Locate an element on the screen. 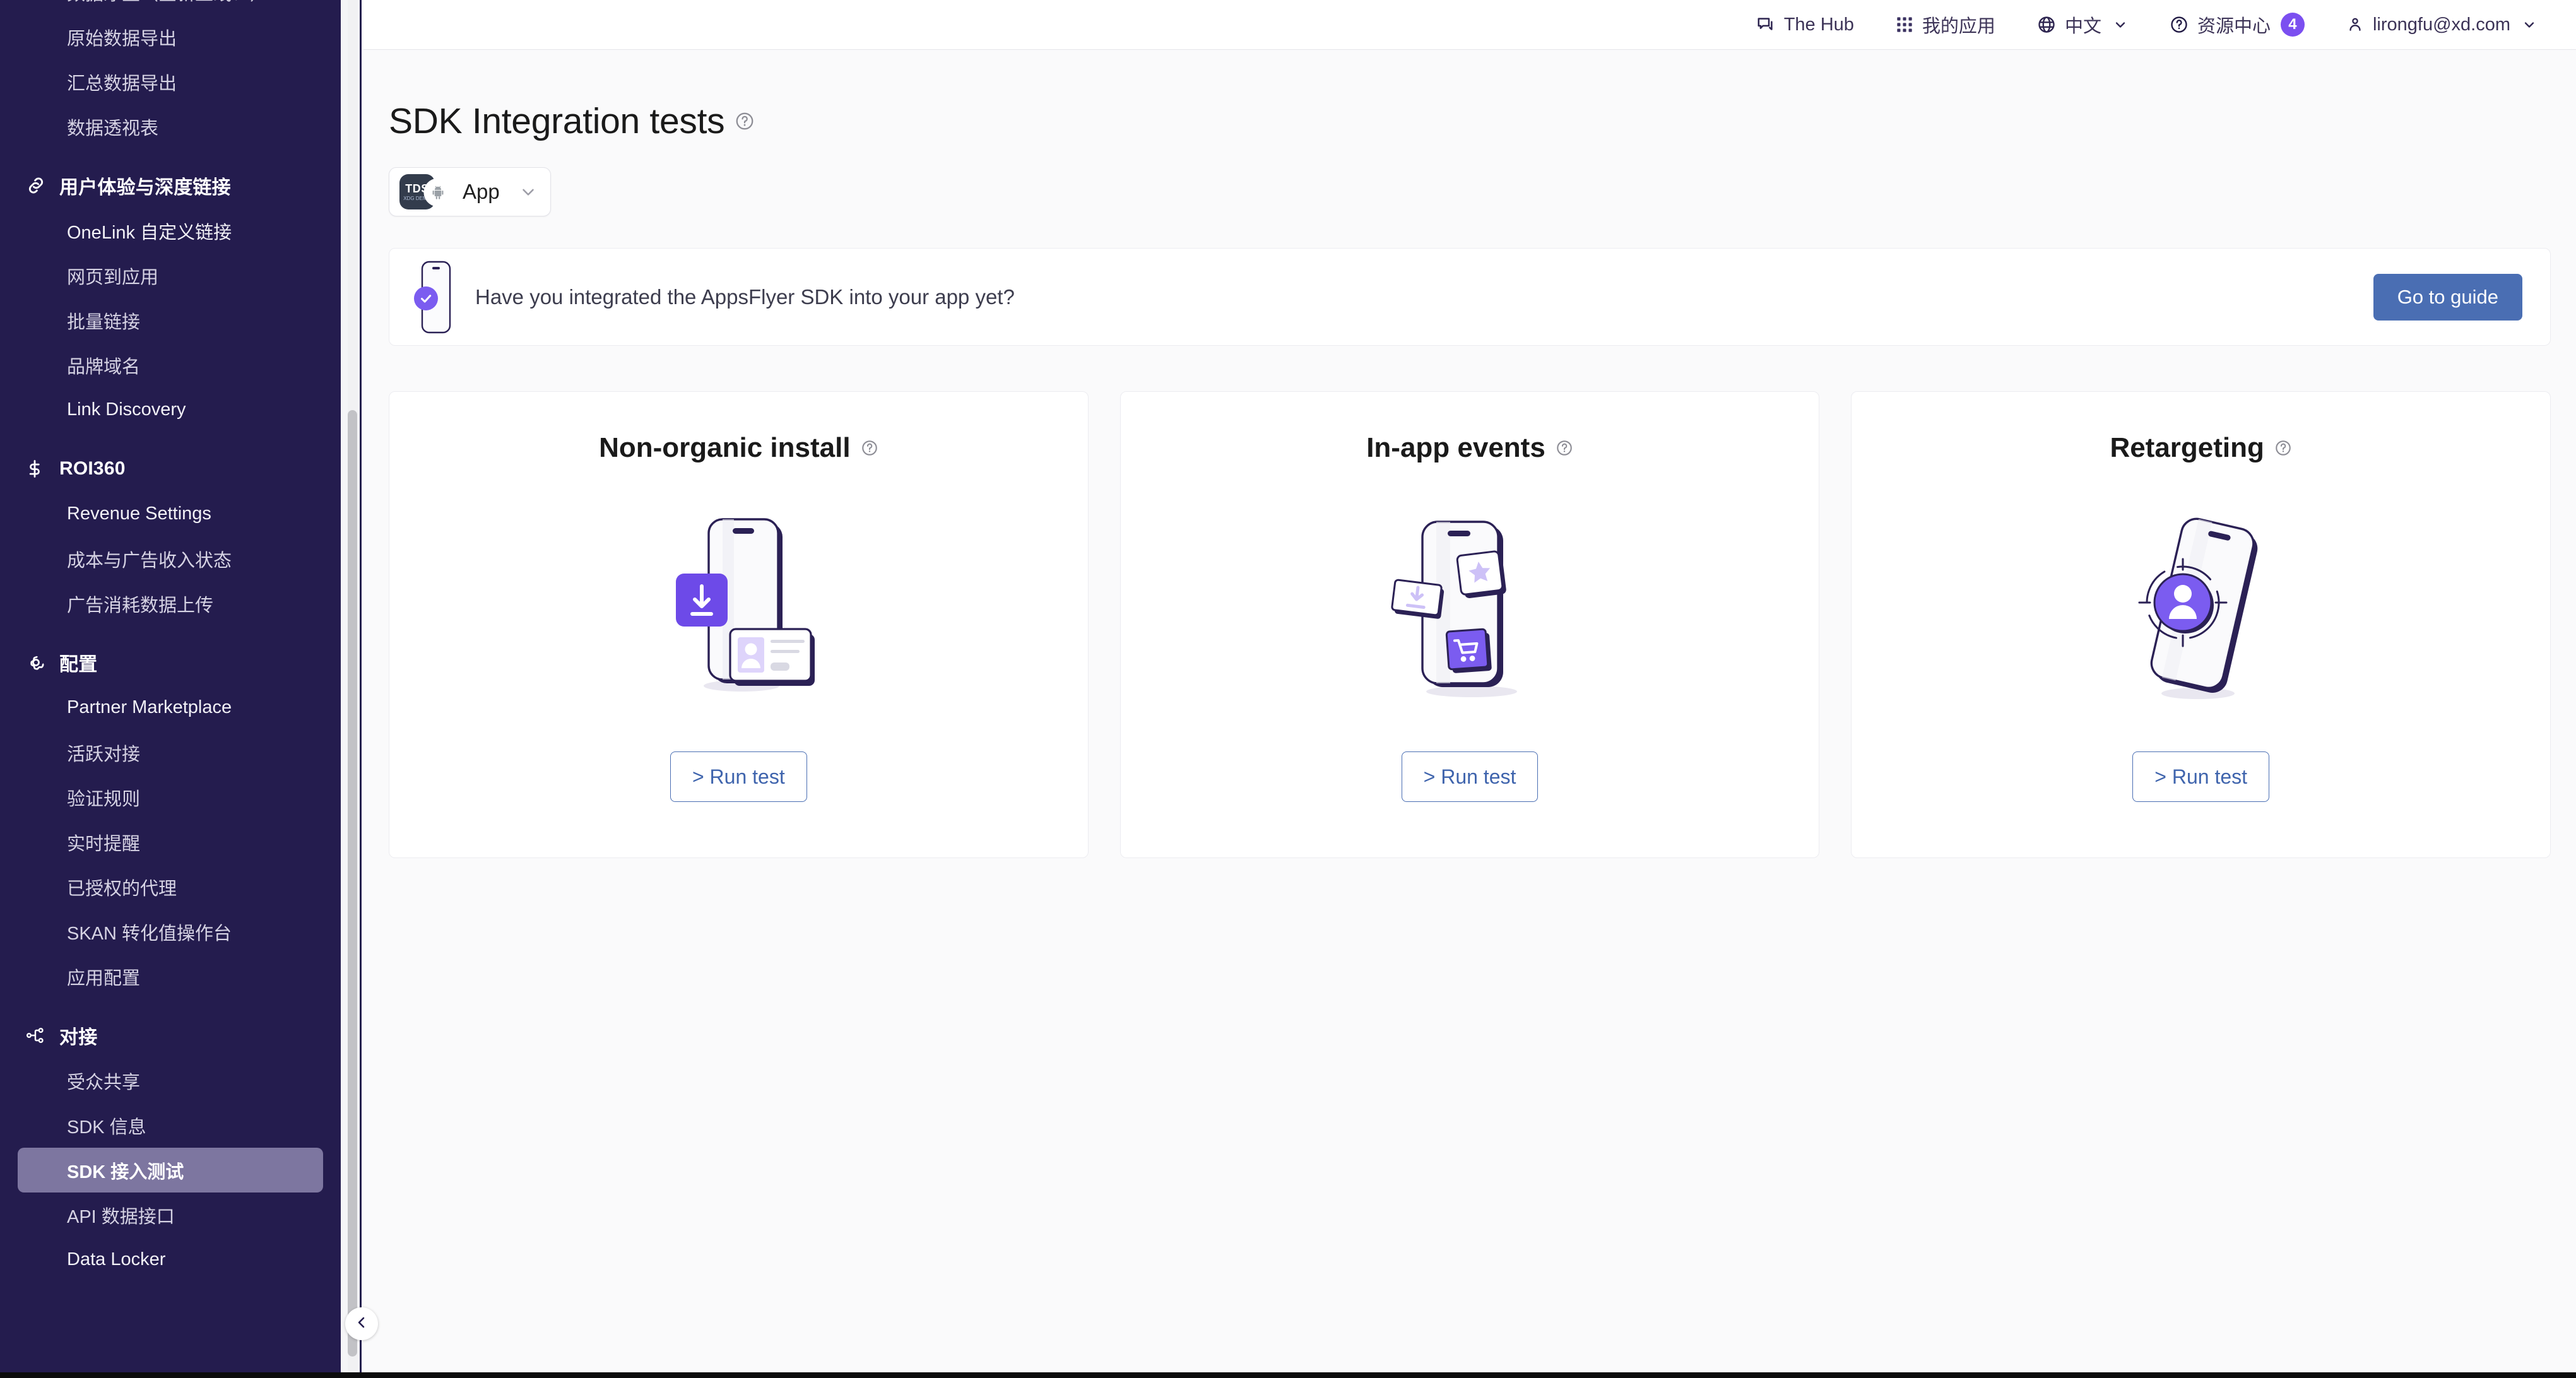 This screenshot has height=1378, width=2576. topnav-item-language: 中文 is located at coordinates (2082, 24).